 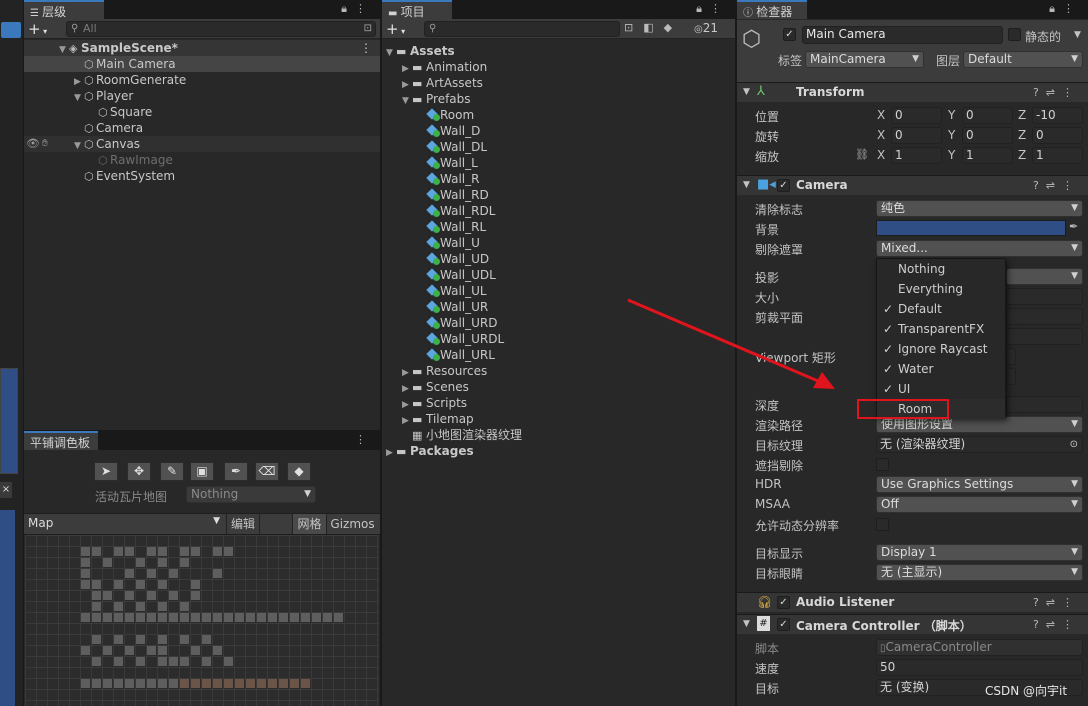 What do you see at coordinates (424, 403) in the screenshot?
I see `list-item: ▶ ▬ Scripts` at bounding box center [424, 403].